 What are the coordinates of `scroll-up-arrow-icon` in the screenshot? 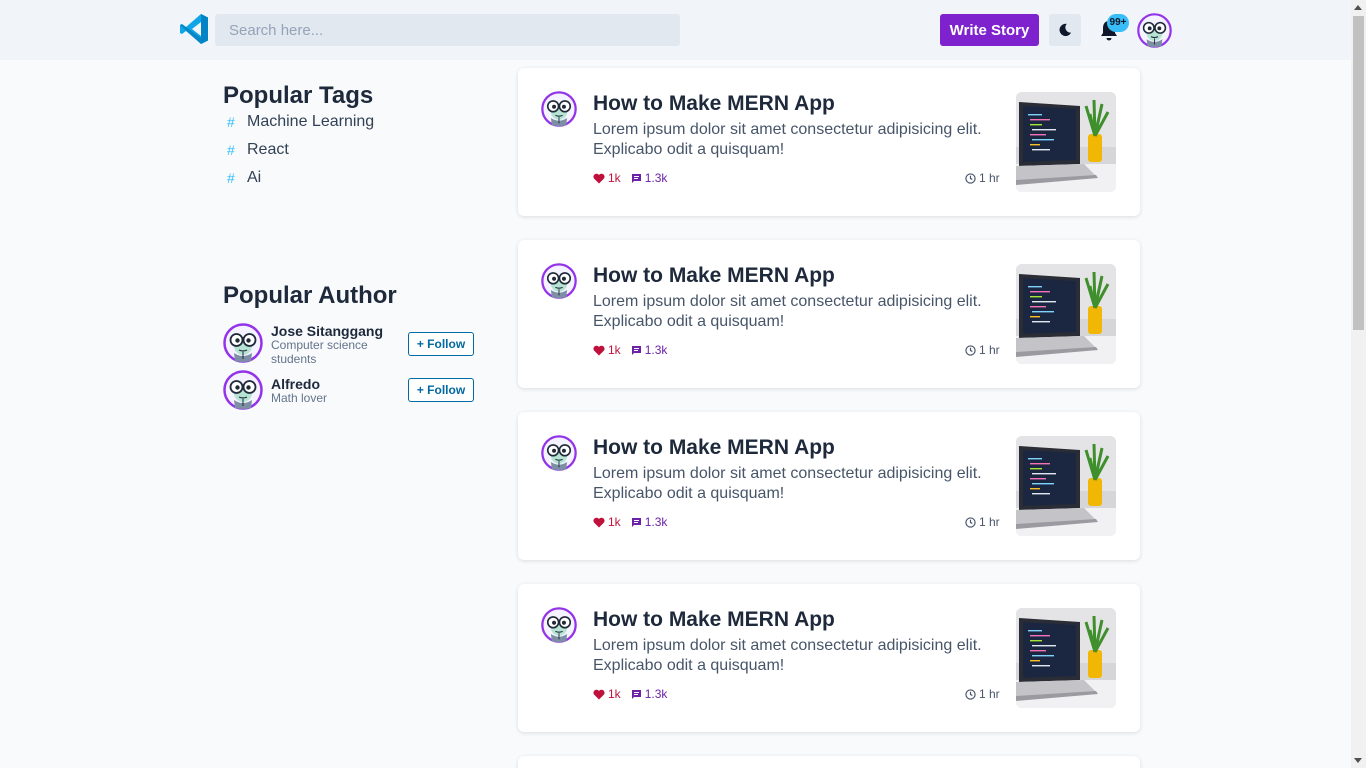 It's located at (1358, 7).